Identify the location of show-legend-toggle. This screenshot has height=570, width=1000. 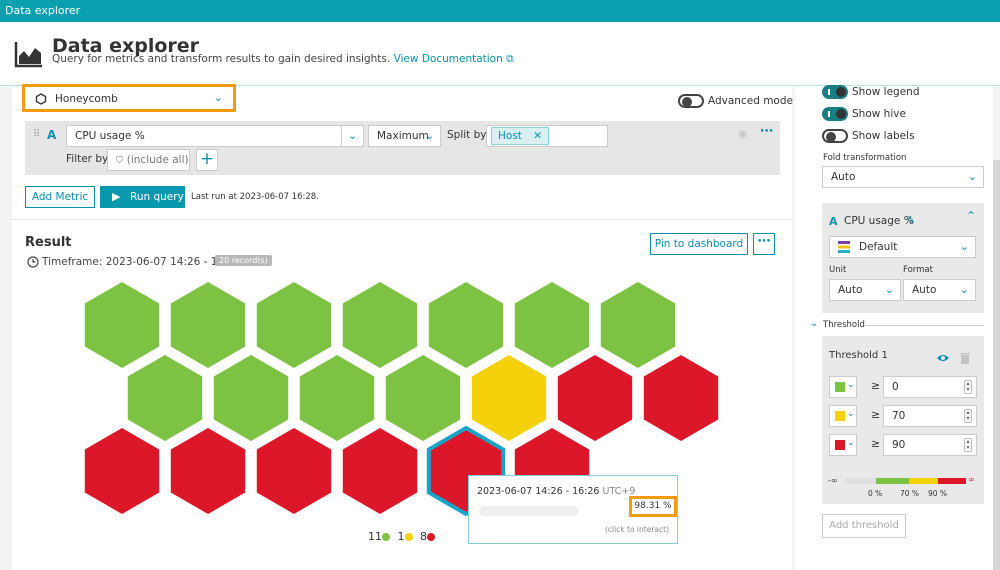
(835, 92).